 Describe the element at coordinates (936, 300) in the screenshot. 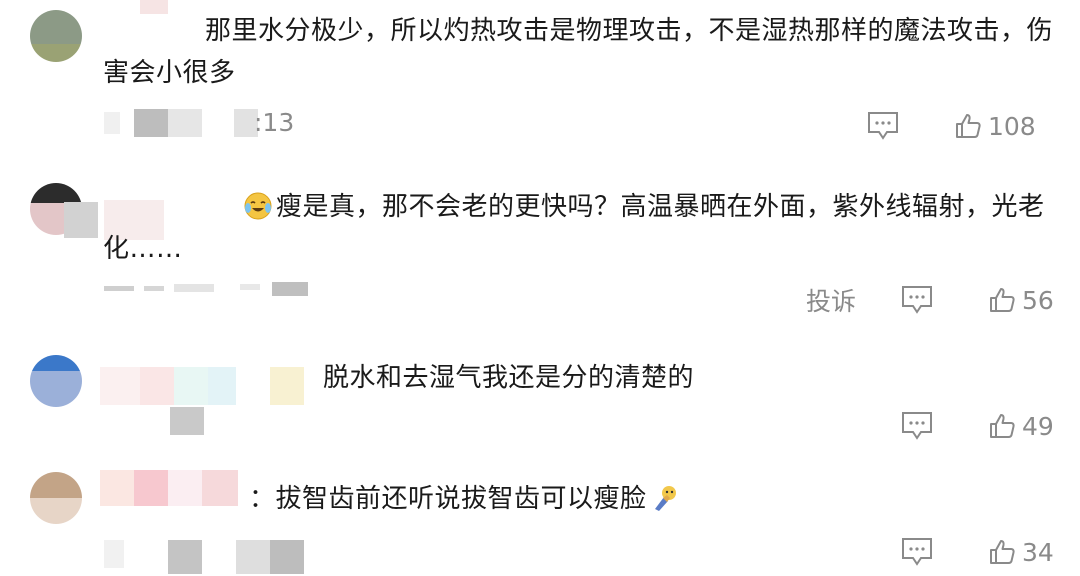

I see `comment-actions: 投诉 56` at that location.